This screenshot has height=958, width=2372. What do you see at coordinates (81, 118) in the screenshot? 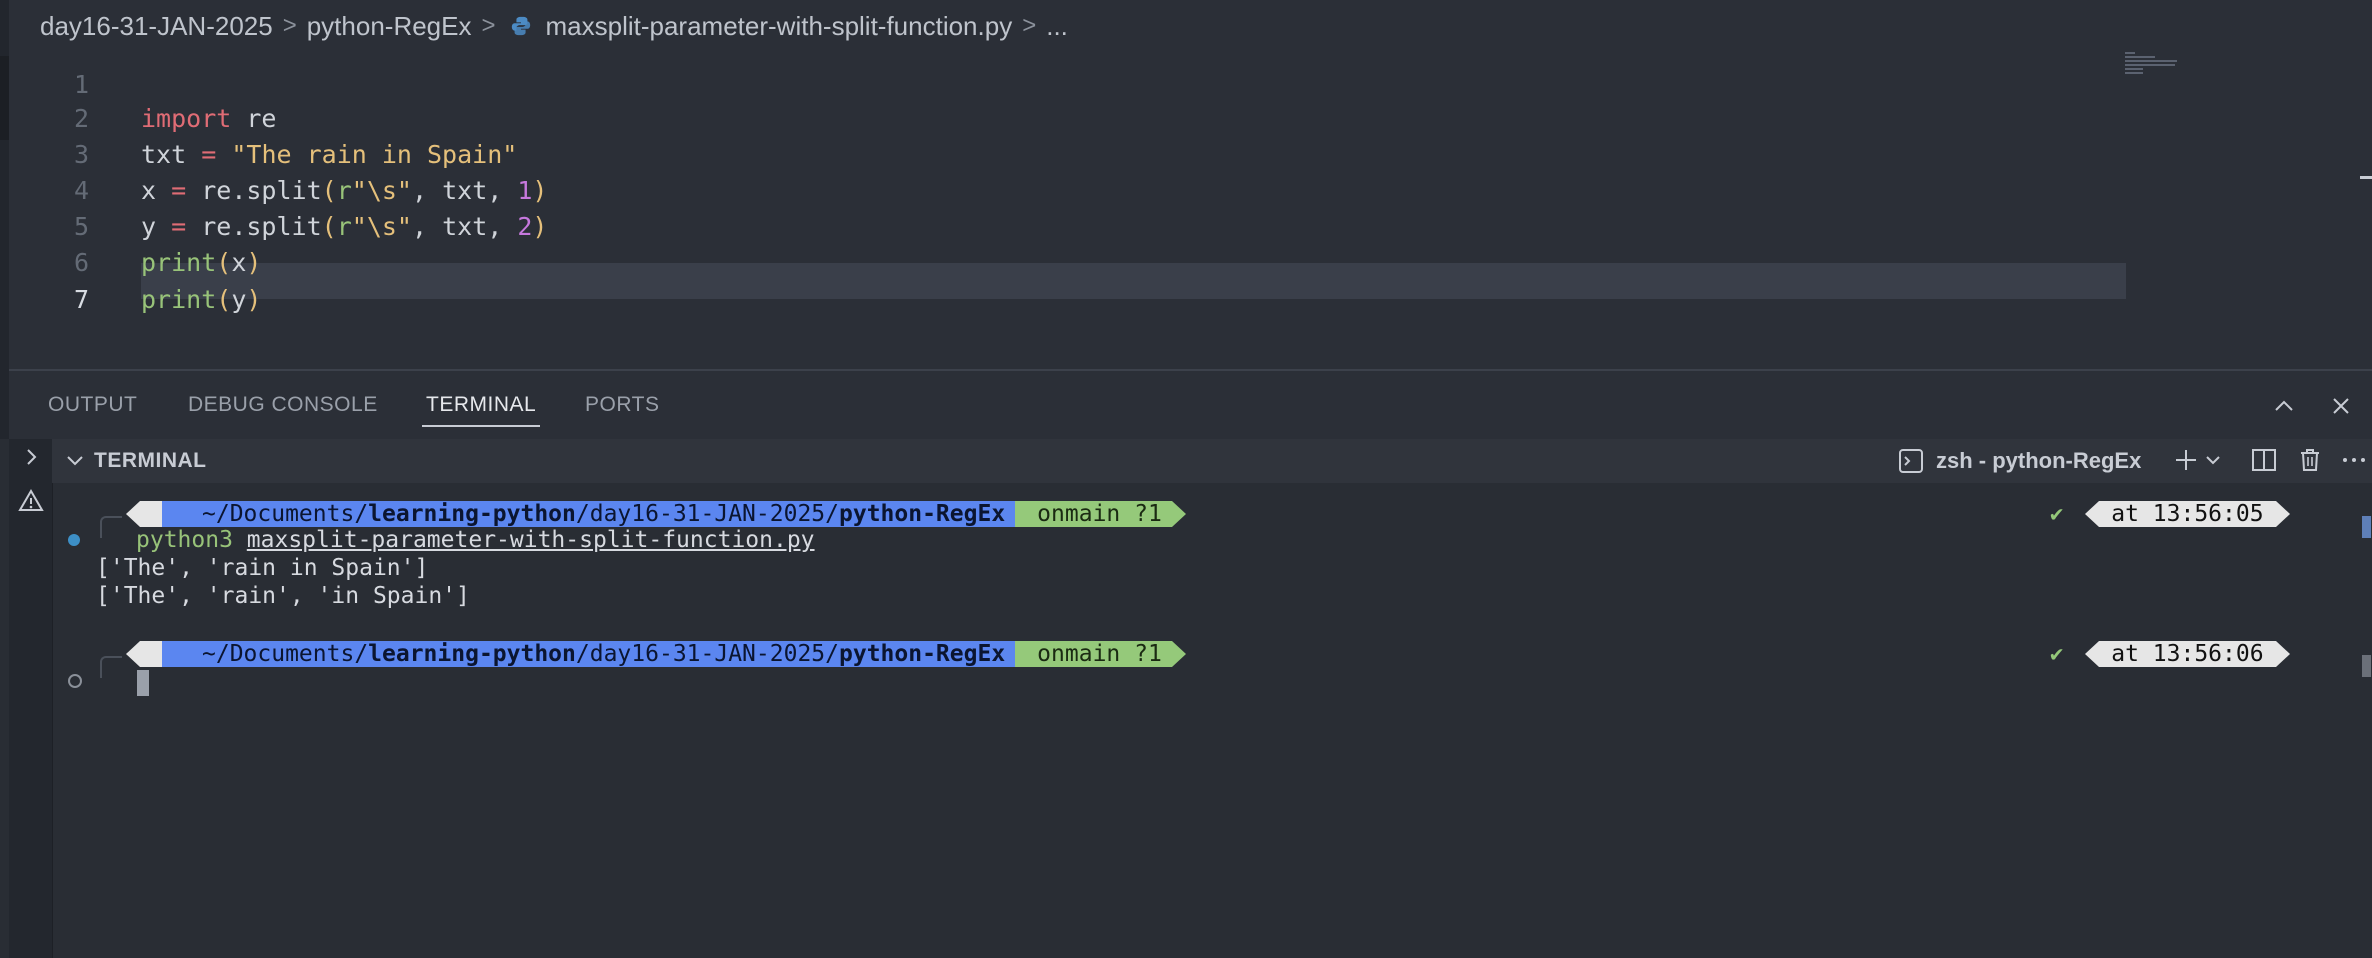
I see `line-number: 2` at bounding box center [81, 118].